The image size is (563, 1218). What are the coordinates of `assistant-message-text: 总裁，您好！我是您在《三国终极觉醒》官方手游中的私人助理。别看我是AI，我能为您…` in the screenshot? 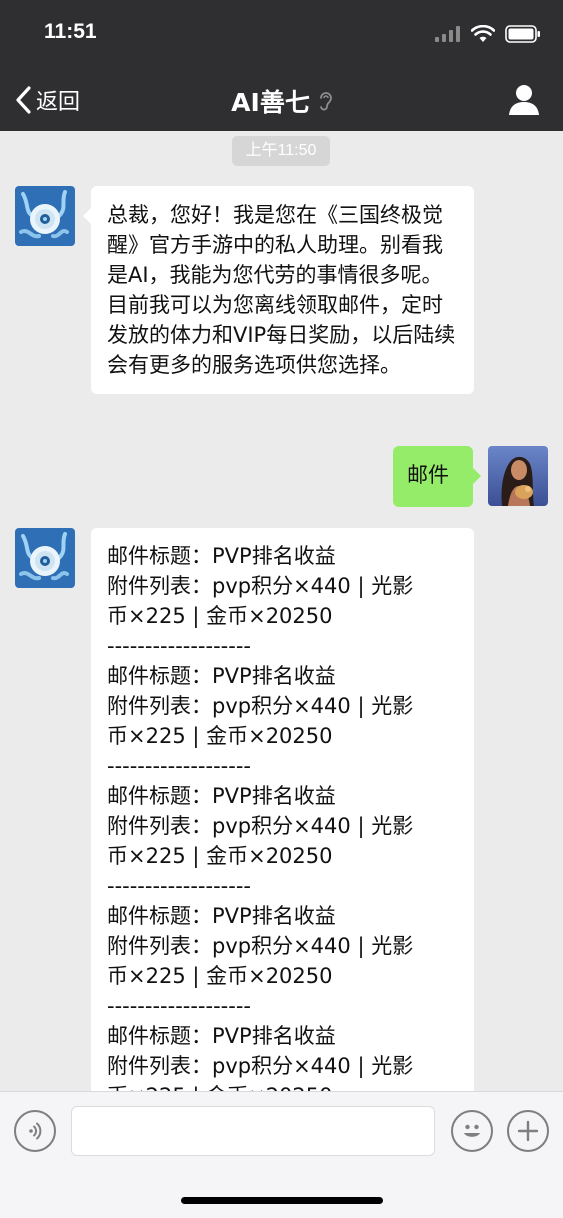 It's located at (281, 290).